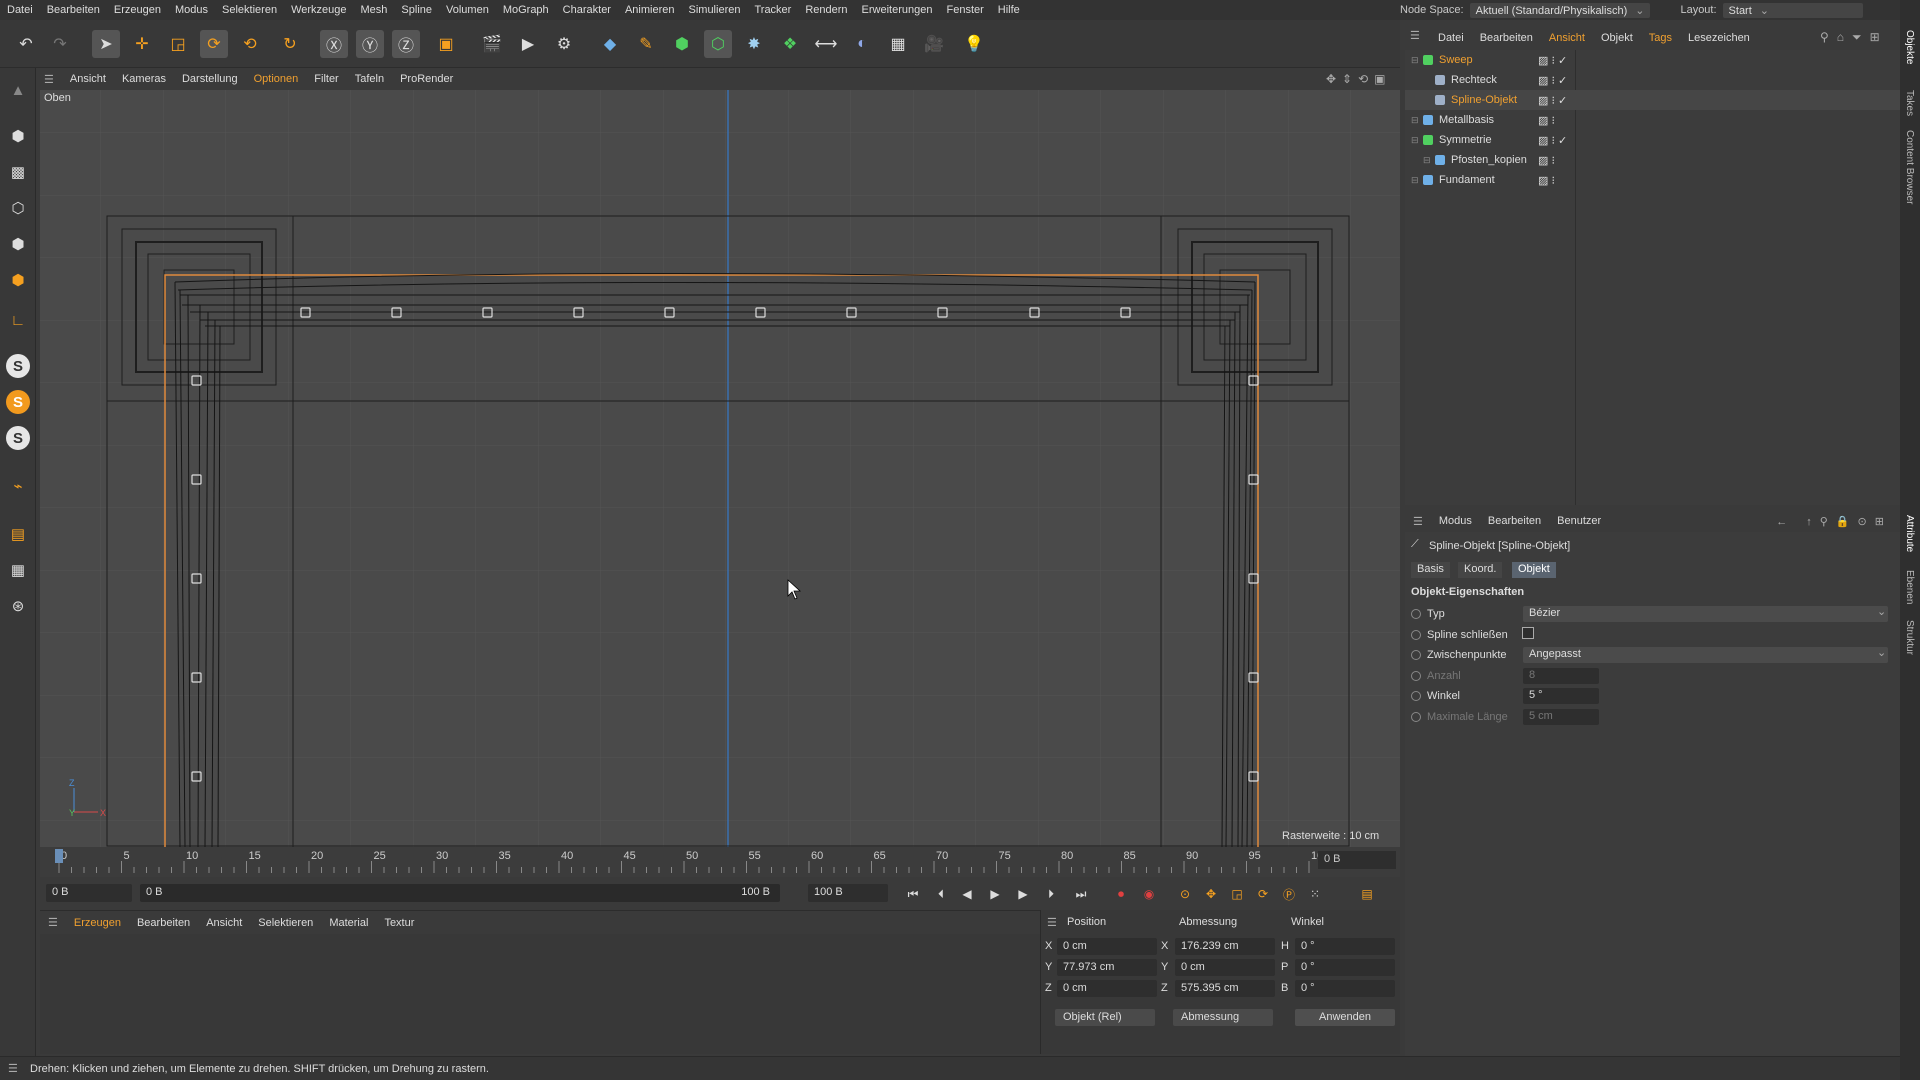 This screenshot has height=1080, width=1920. I want to click on key-position-icon: ✥, so click(1211, 894).